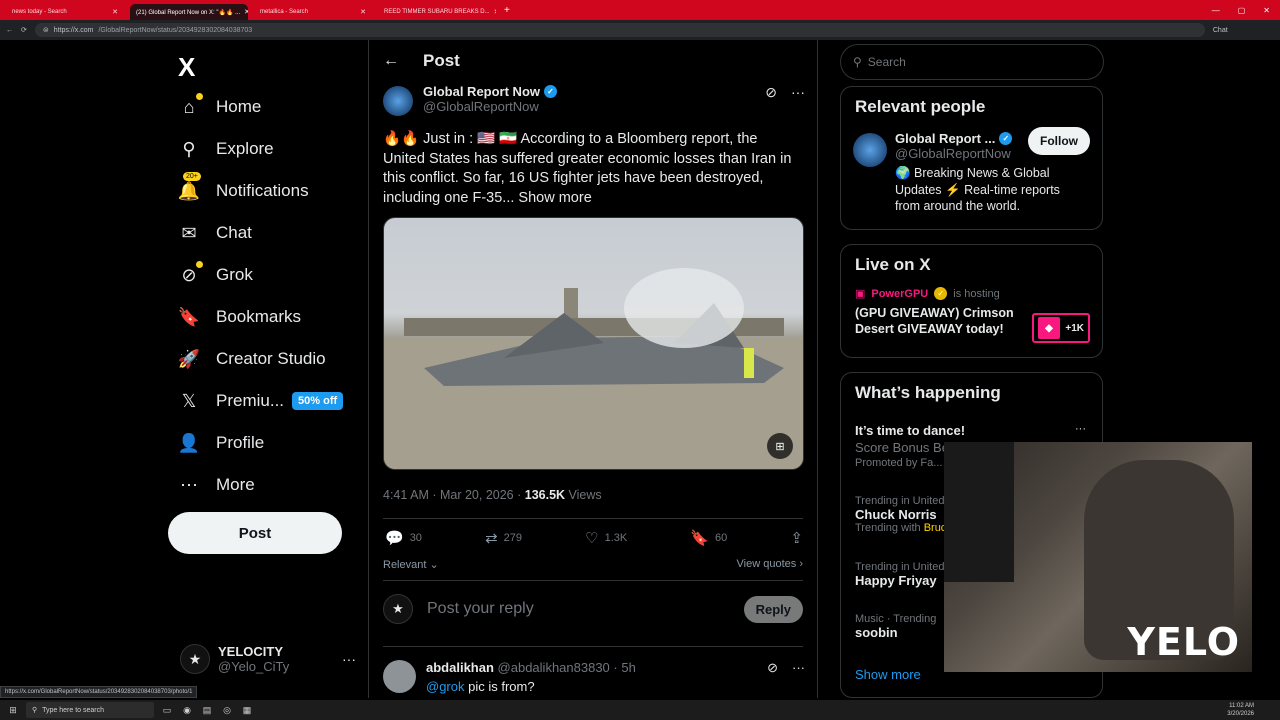 The height and width of the screenshot is (720, 1280). Describe the element at coordinates (251, 651) in the screenshot. I see `account-name: YELOCITY` at that location.